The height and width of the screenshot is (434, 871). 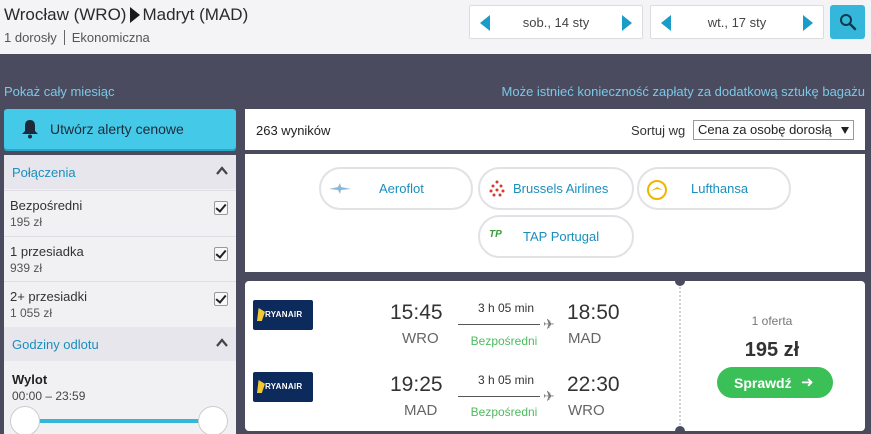 What do you see at coordinates (221, 254) in the screenshot?
I see `one-stop-checkbox` at bounding box center [221, 254].